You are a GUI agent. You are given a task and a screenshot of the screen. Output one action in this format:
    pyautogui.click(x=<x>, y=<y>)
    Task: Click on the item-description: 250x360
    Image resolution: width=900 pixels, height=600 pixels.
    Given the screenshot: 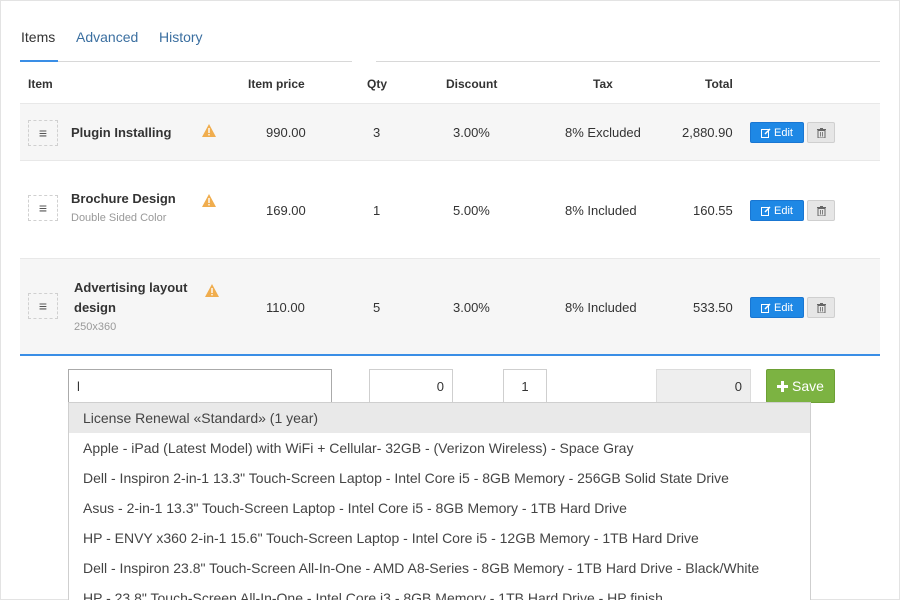 What is the action you would take?
    pyautogui.click(x=95, y=327)
    